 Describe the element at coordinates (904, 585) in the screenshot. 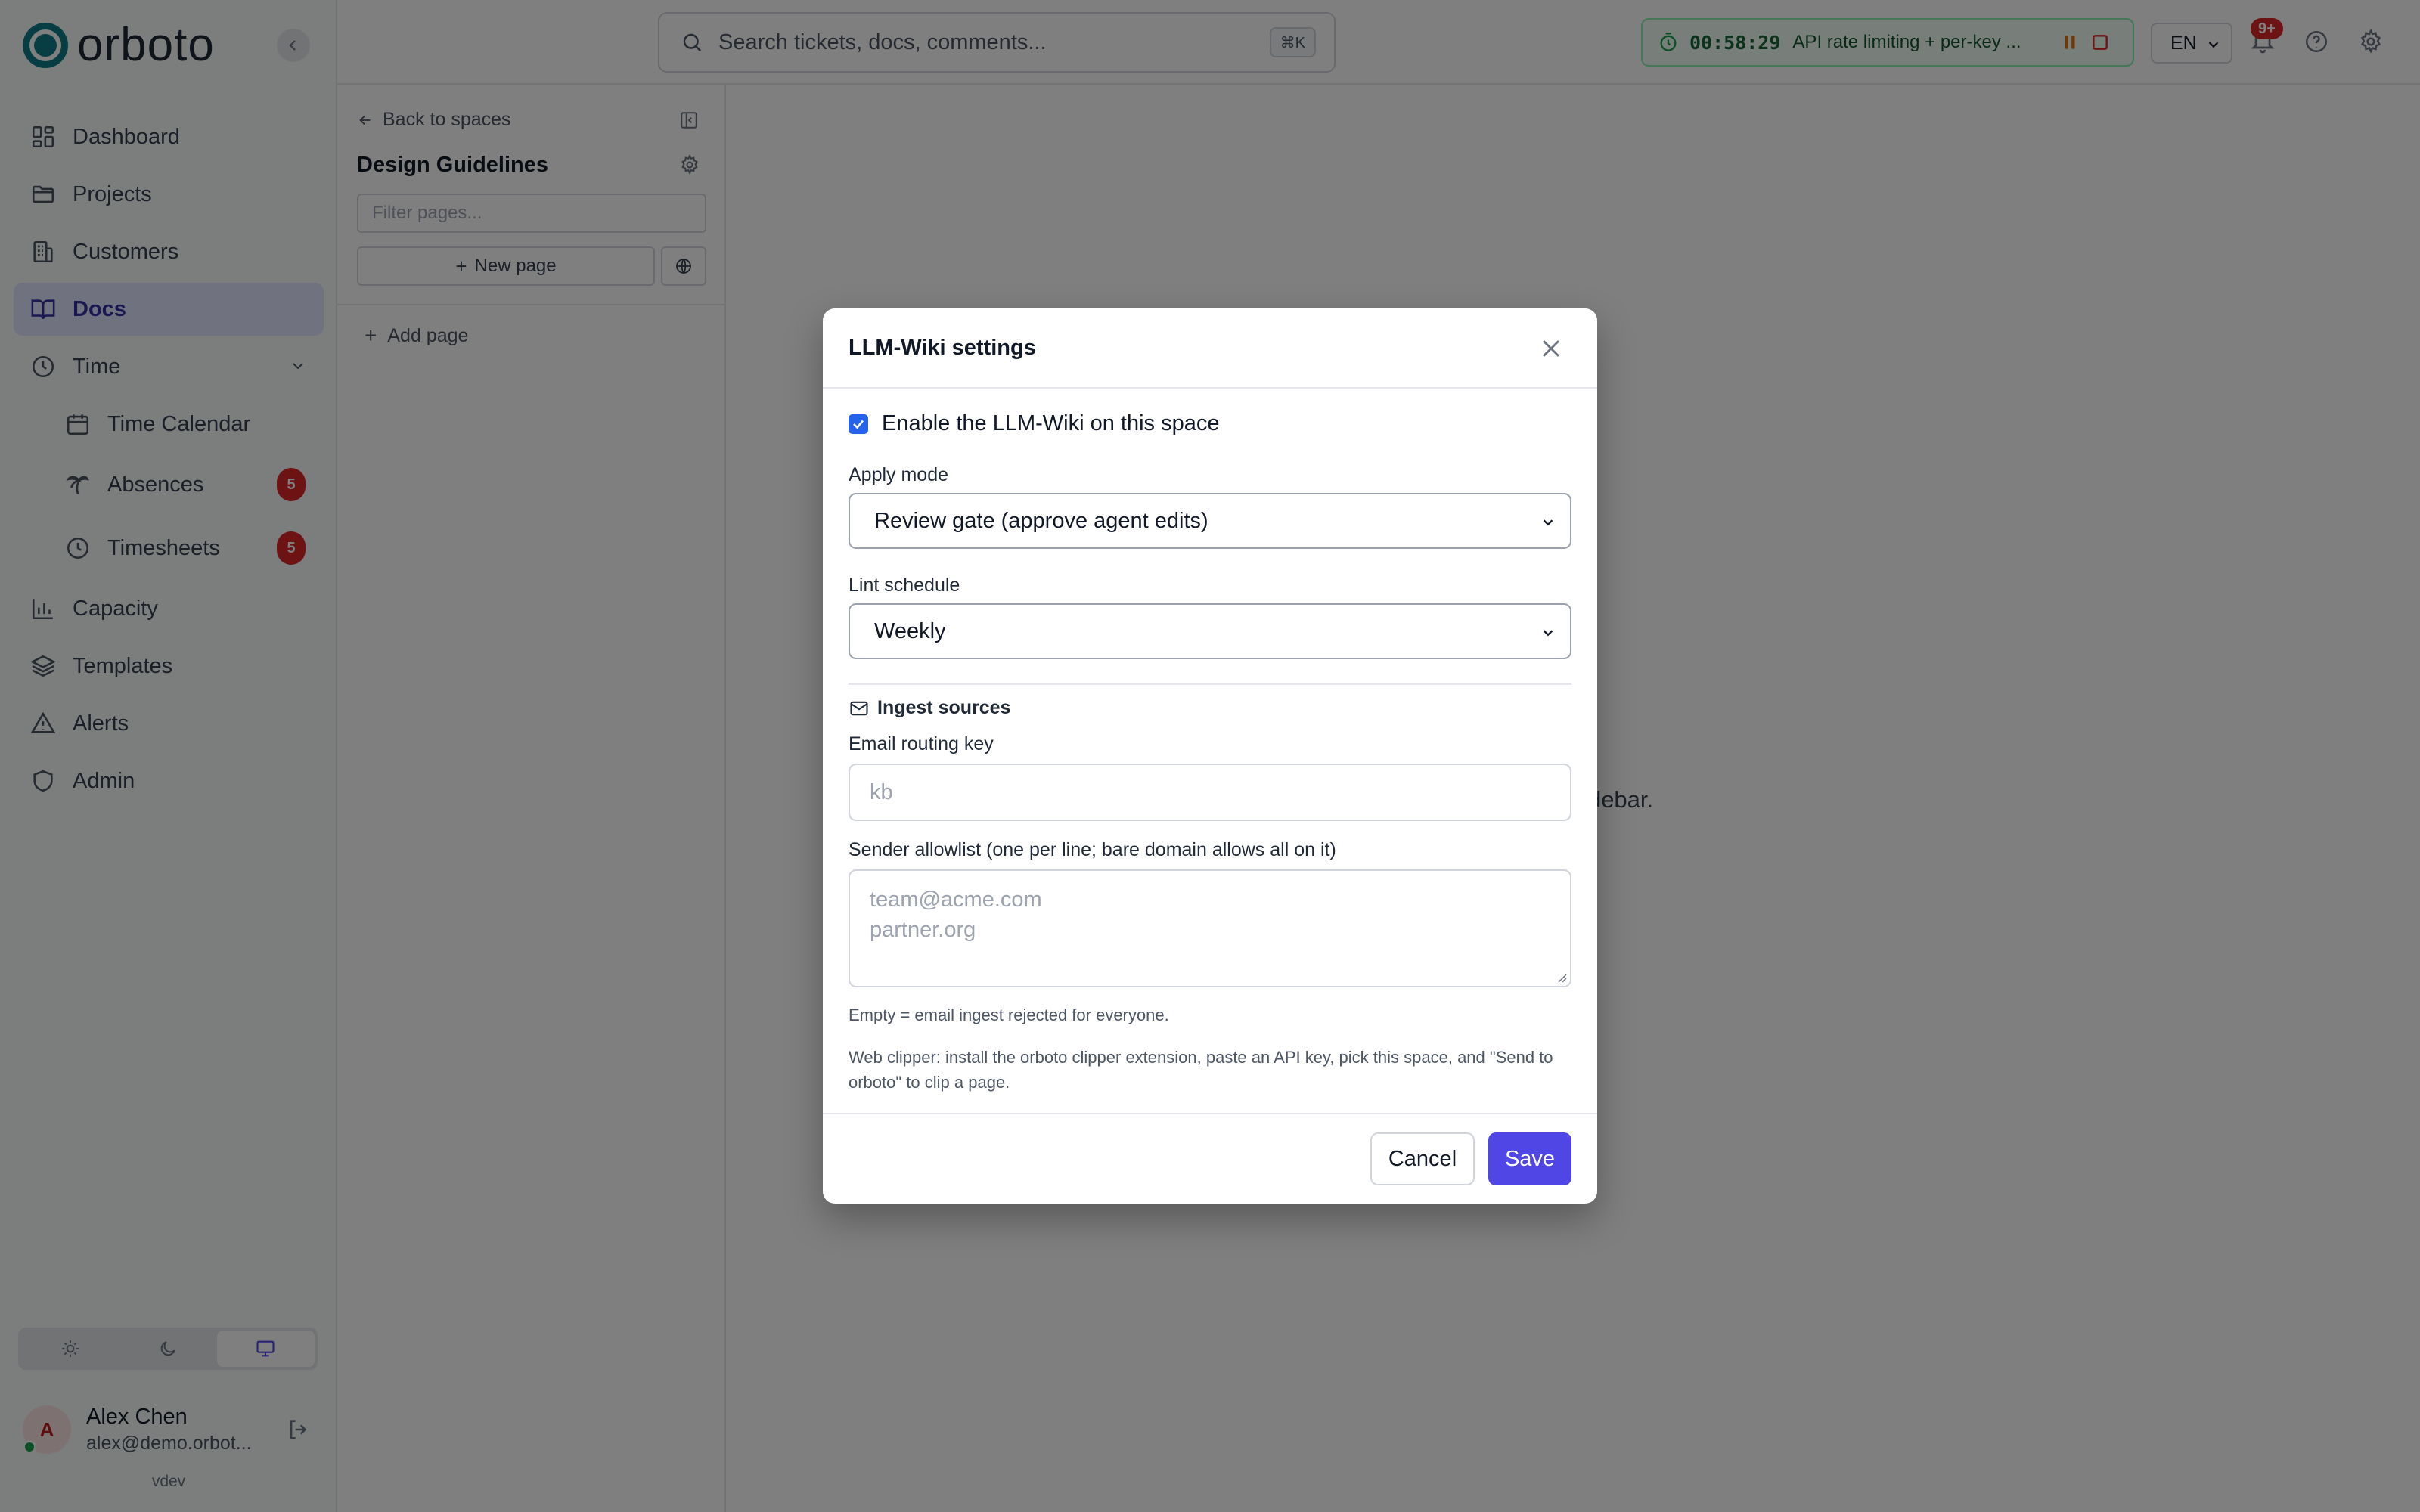

I see `lint-schedule-label: Lint schedule` at that location.